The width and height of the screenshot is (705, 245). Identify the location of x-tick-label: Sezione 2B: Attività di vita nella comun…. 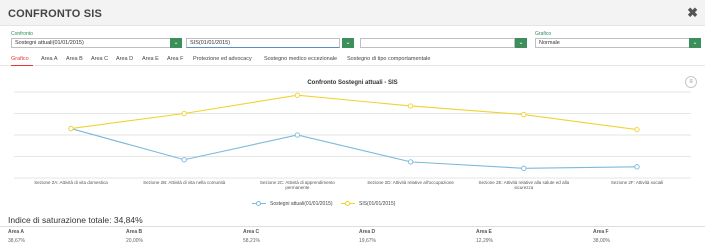
(184, 182).